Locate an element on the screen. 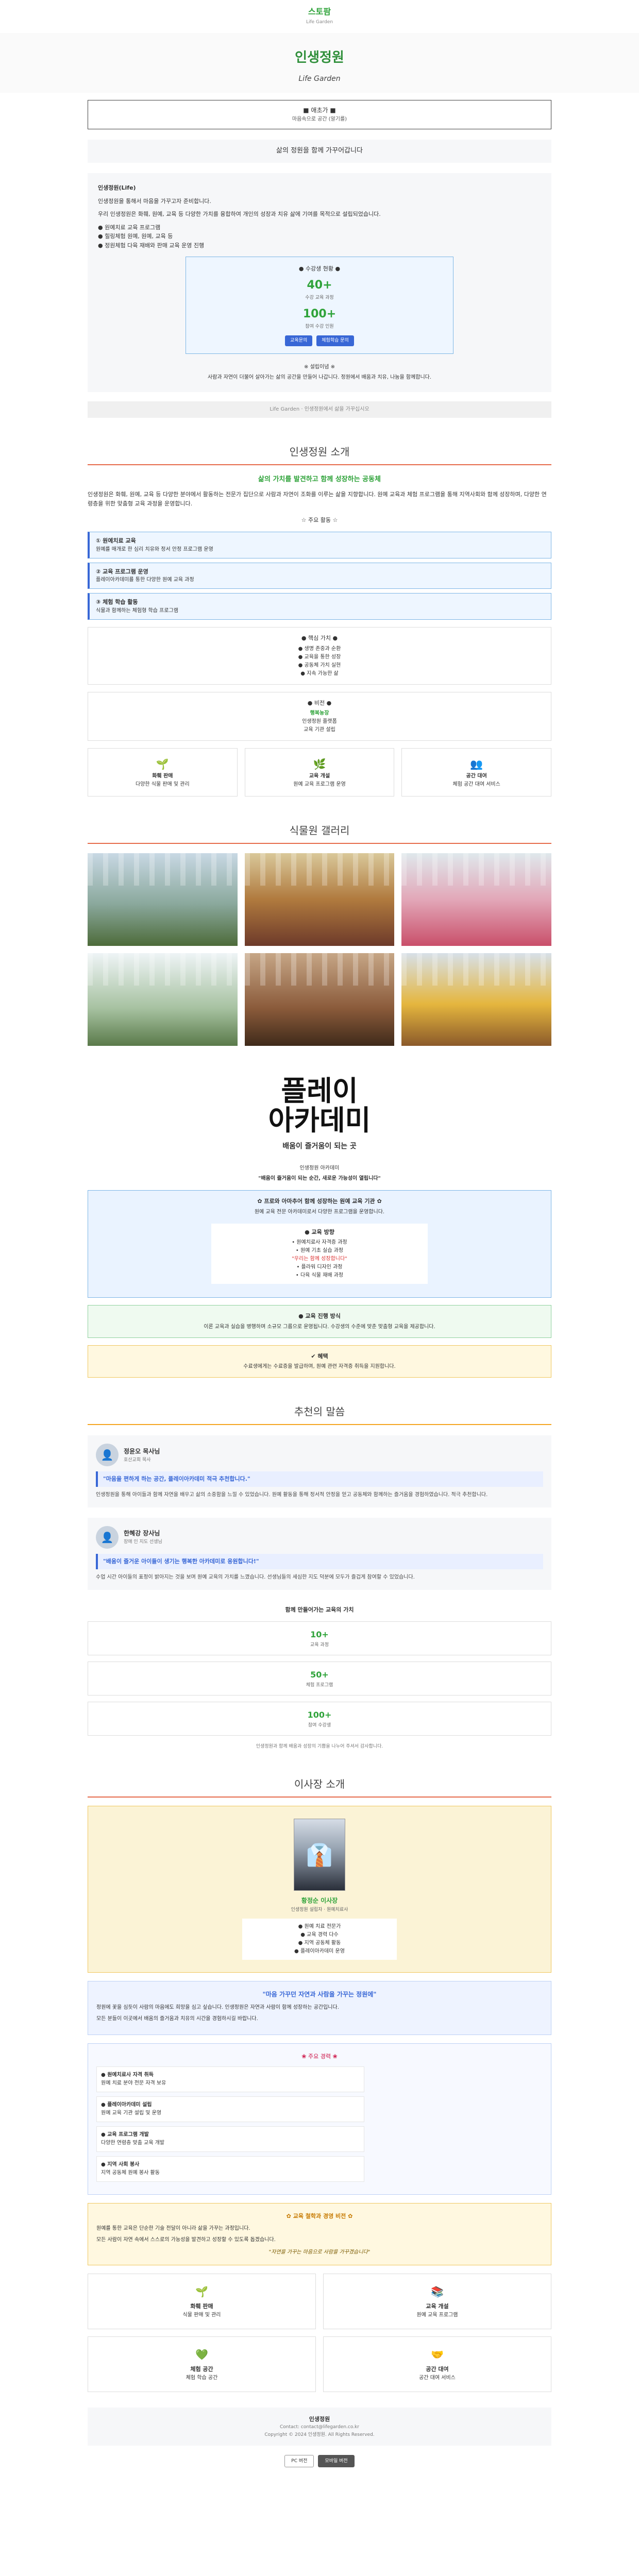 Image resolution: width=639 pixels, height=2576 pixels. service-title: 공간 대여 is located at coordinates (438, 2369).